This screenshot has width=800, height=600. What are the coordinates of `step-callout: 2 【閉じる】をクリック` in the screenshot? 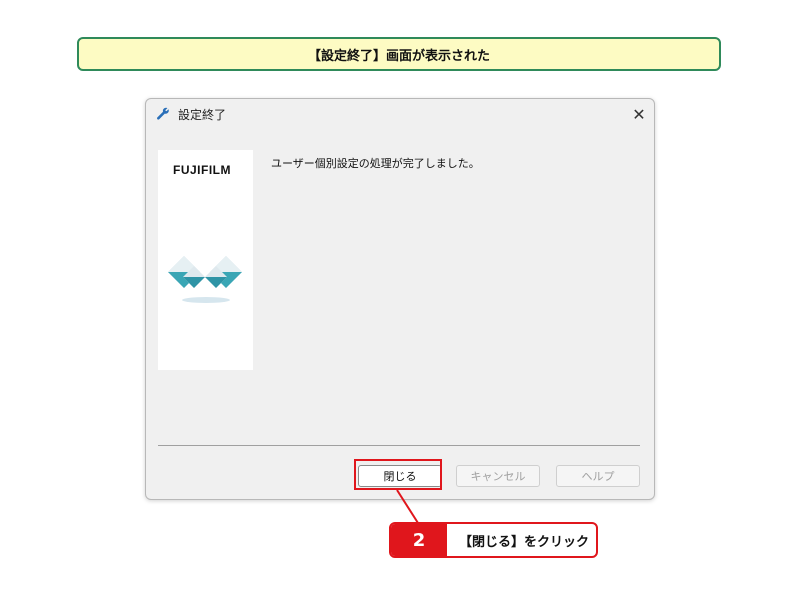 It's located at (493, 540).